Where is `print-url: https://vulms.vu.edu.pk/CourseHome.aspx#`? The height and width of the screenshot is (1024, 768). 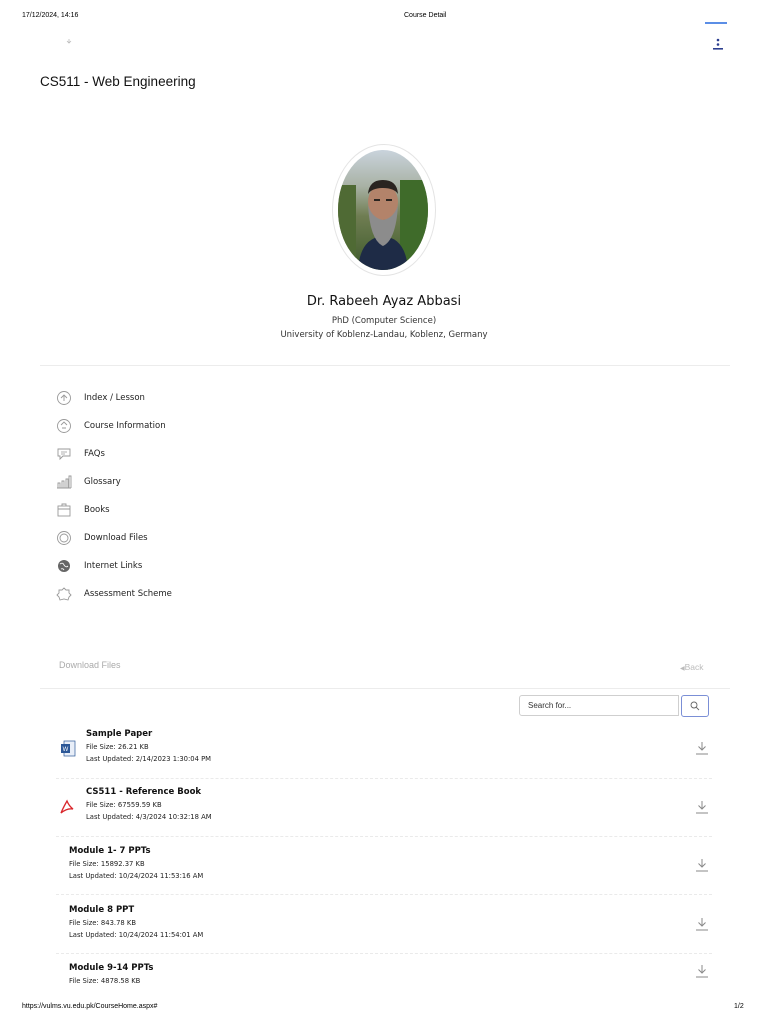 print-url: https://vulms.vu.edu.pk/CourseHome.aspx# is located at coordinates (90, 1006).